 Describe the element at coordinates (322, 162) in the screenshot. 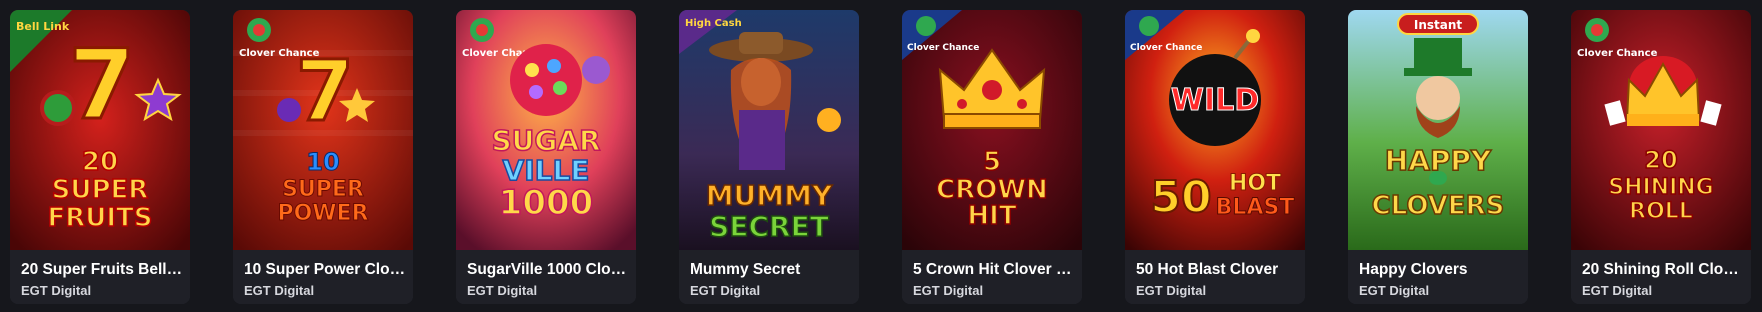

I see `art-line: 10` at that location.